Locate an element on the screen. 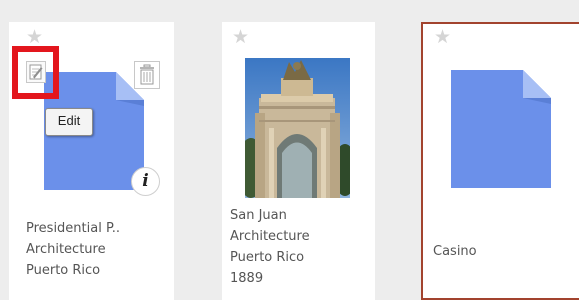 The image size is (579, 300). caption-line: Casino is located at coordinates (455, 251).